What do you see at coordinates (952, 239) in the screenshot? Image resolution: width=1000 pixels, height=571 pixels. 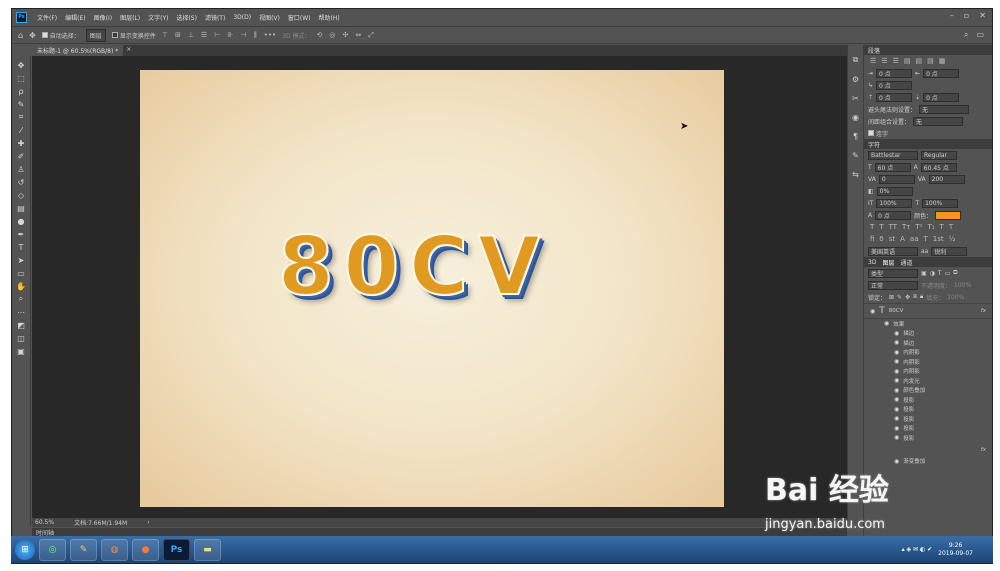 I see `fraction-icon: ½` at bounding box center [952, 239].